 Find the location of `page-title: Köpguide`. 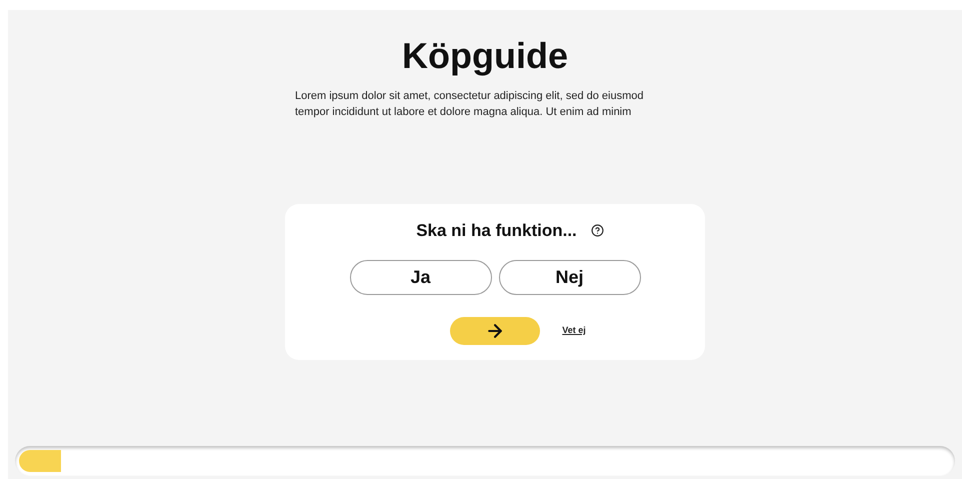

page-title: Köpguide is located at coordinates (485, 56).